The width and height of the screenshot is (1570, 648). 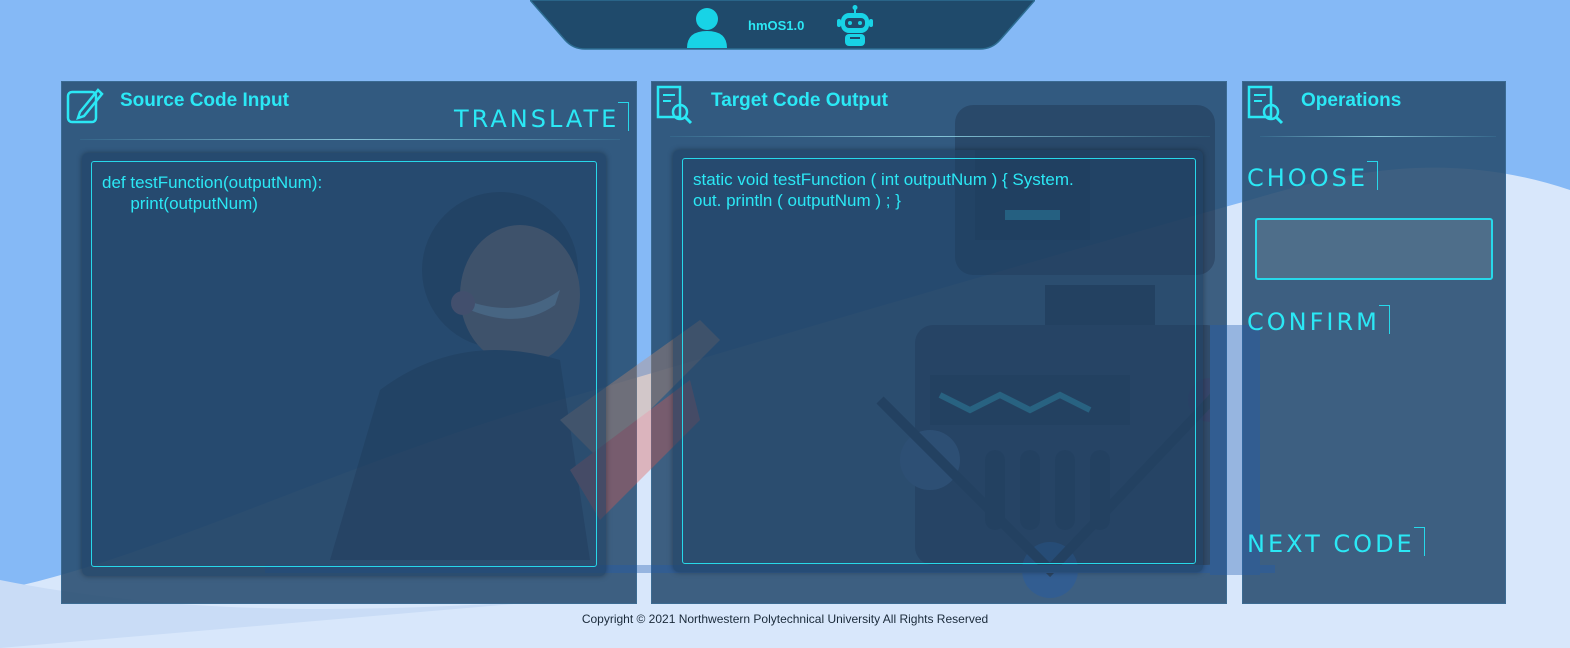 I want to click on translate-button-label: TRANSLATE, so click(x=537, y=119).